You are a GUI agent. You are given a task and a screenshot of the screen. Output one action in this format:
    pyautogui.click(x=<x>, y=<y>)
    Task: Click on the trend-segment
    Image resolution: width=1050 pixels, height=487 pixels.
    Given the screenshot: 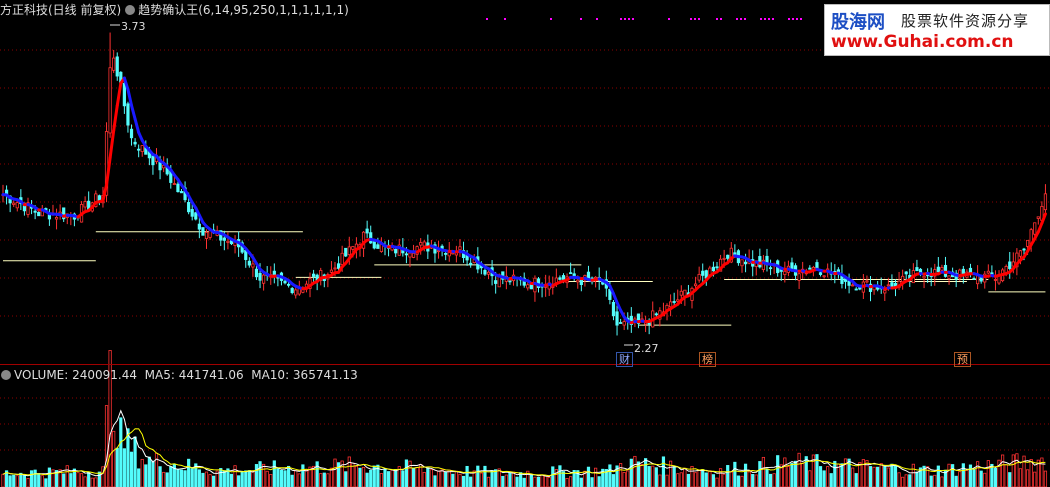 What is the action you would take?
    pyautogui.click(x=137, y=125)
    